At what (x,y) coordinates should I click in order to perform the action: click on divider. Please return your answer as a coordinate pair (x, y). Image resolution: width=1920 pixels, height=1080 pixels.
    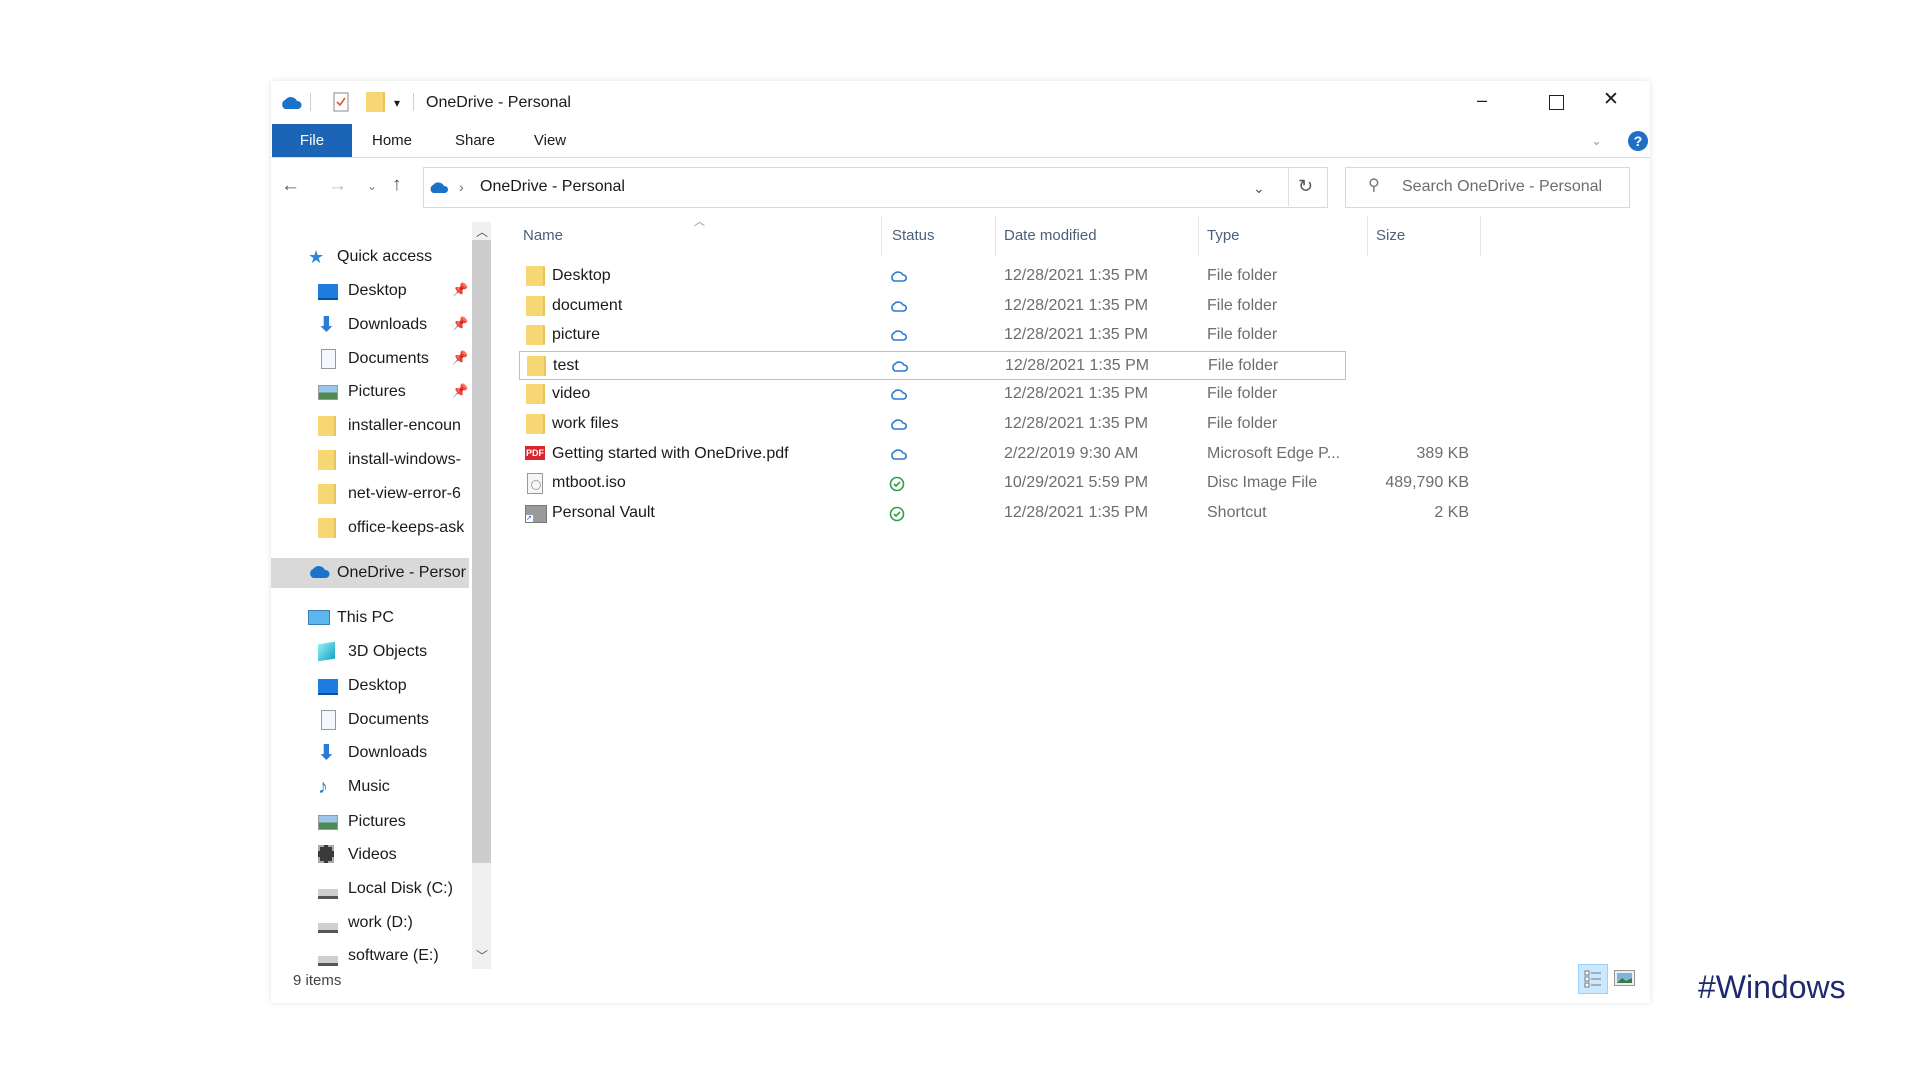
    Looking at the image, I should click on (310, 102).